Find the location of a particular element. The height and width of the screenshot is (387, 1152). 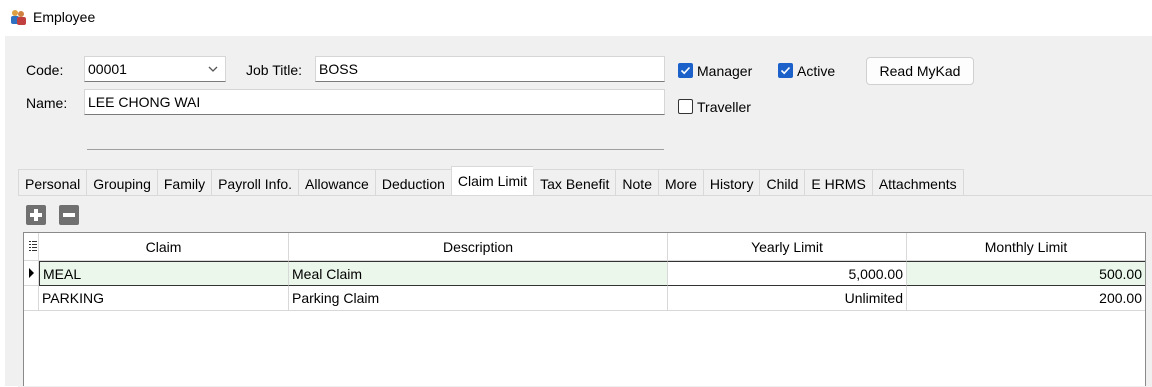

row-pointer-glyph is located at coordinates (31, 273).